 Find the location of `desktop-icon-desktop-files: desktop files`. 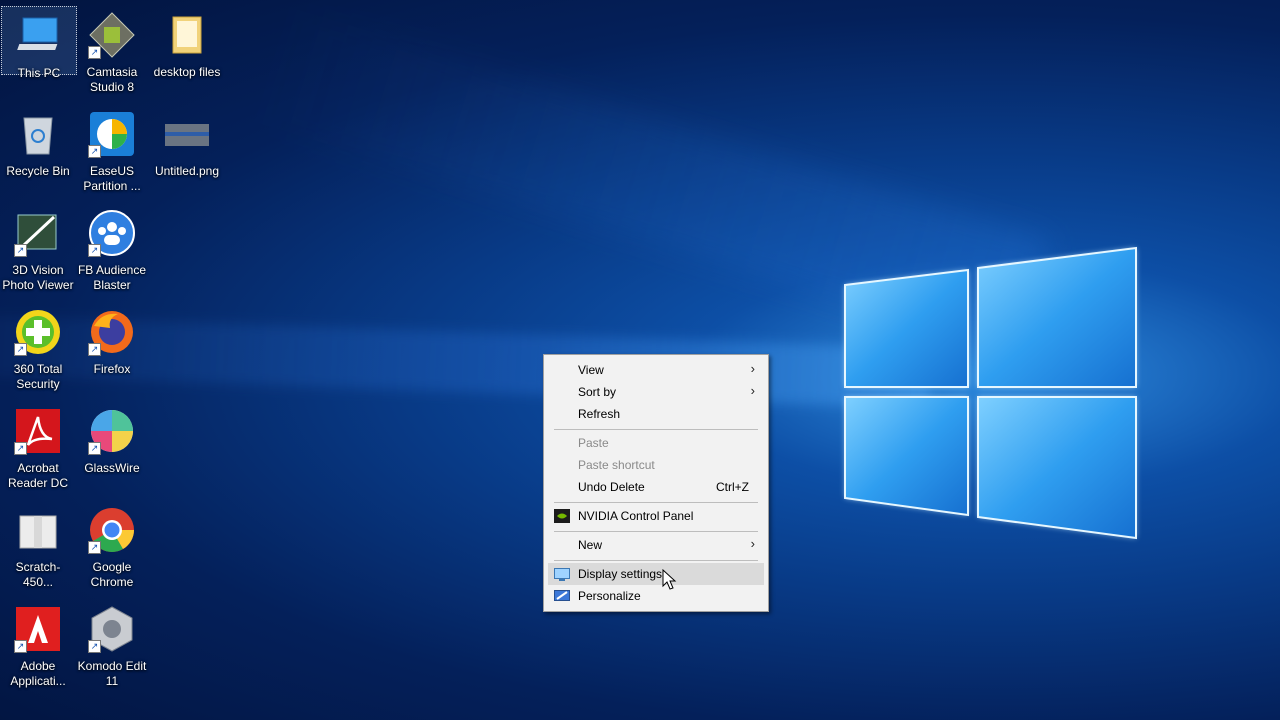

desktop-icon-desktop-files: desktop files is located at coordinates (187, 43).